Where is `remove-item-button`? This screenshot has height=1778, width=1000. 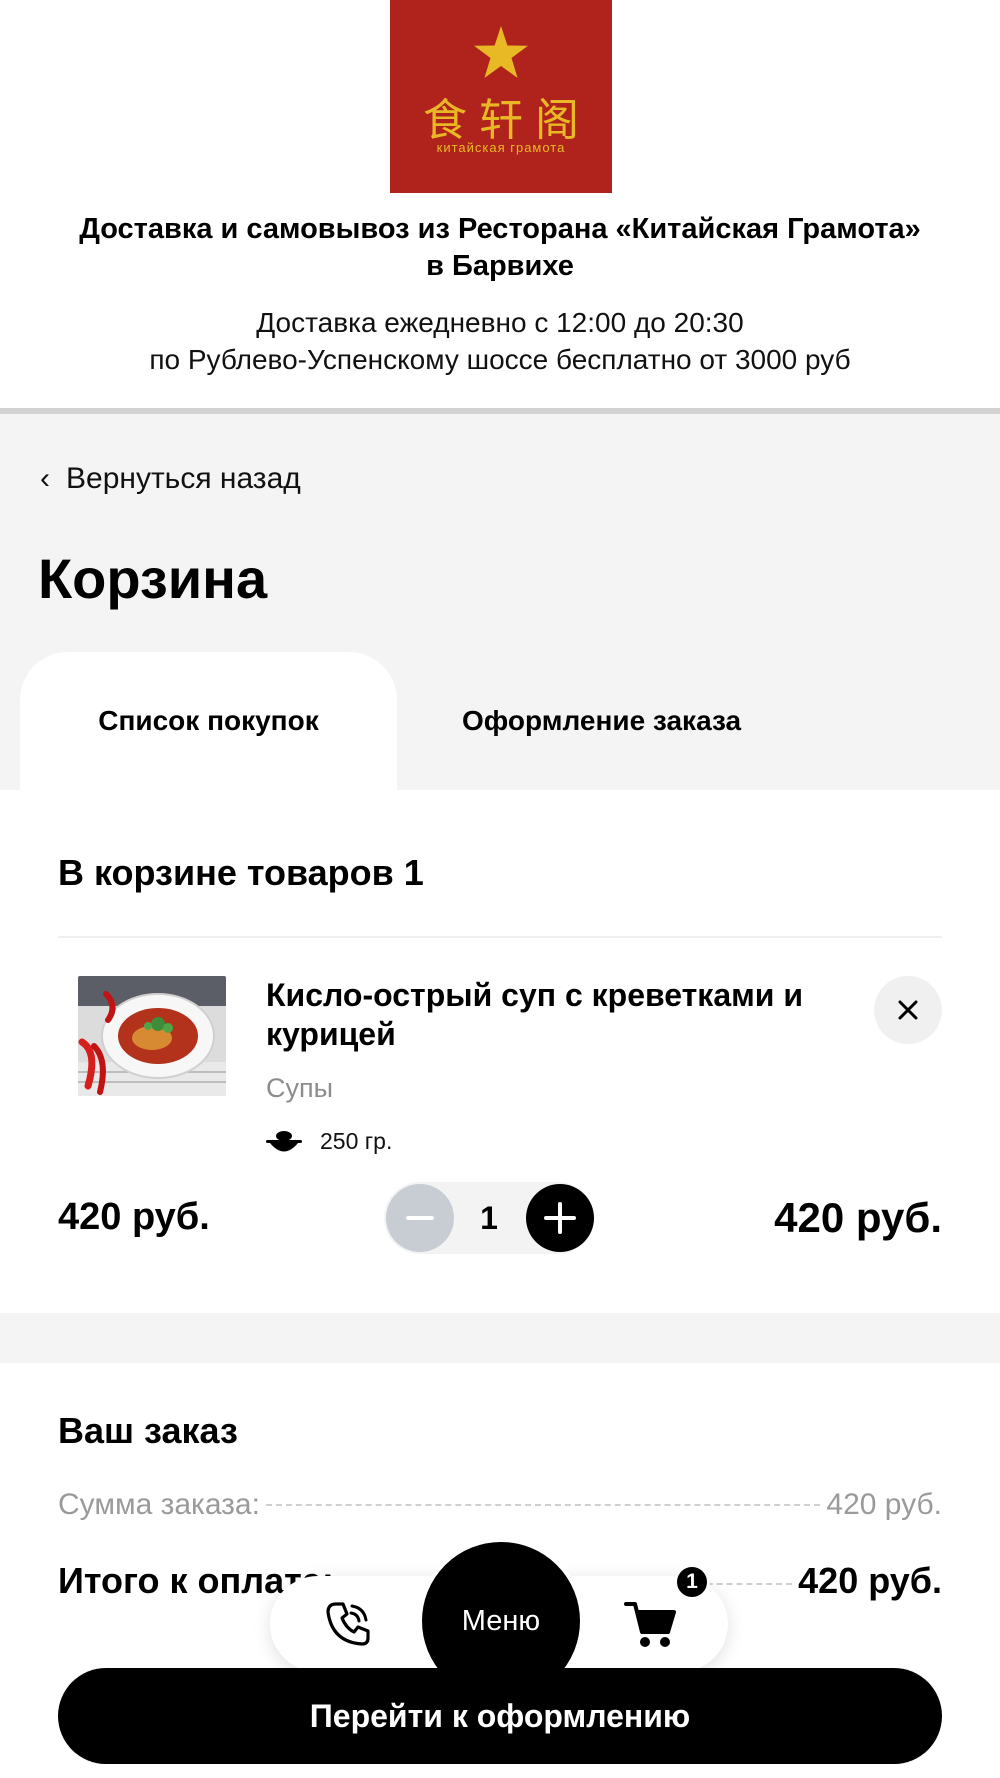
remove-item-button is located at coordinates (908, 1010).